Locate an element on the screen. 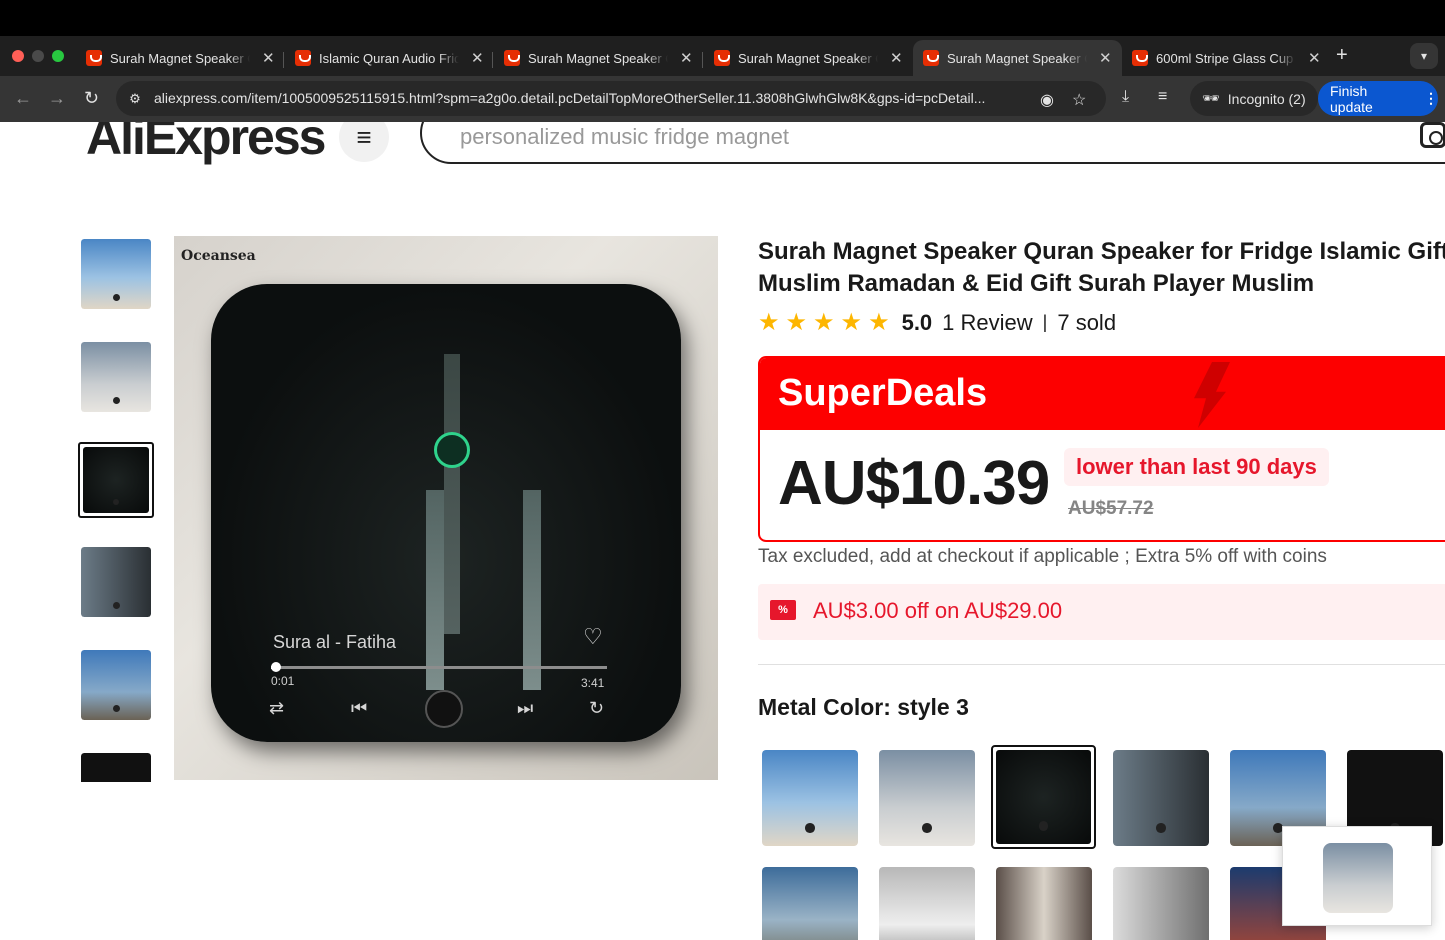 Image resolution: width=1445 pixels, height=940 pixels. window-top-bar is located at coordinates (722, 18).